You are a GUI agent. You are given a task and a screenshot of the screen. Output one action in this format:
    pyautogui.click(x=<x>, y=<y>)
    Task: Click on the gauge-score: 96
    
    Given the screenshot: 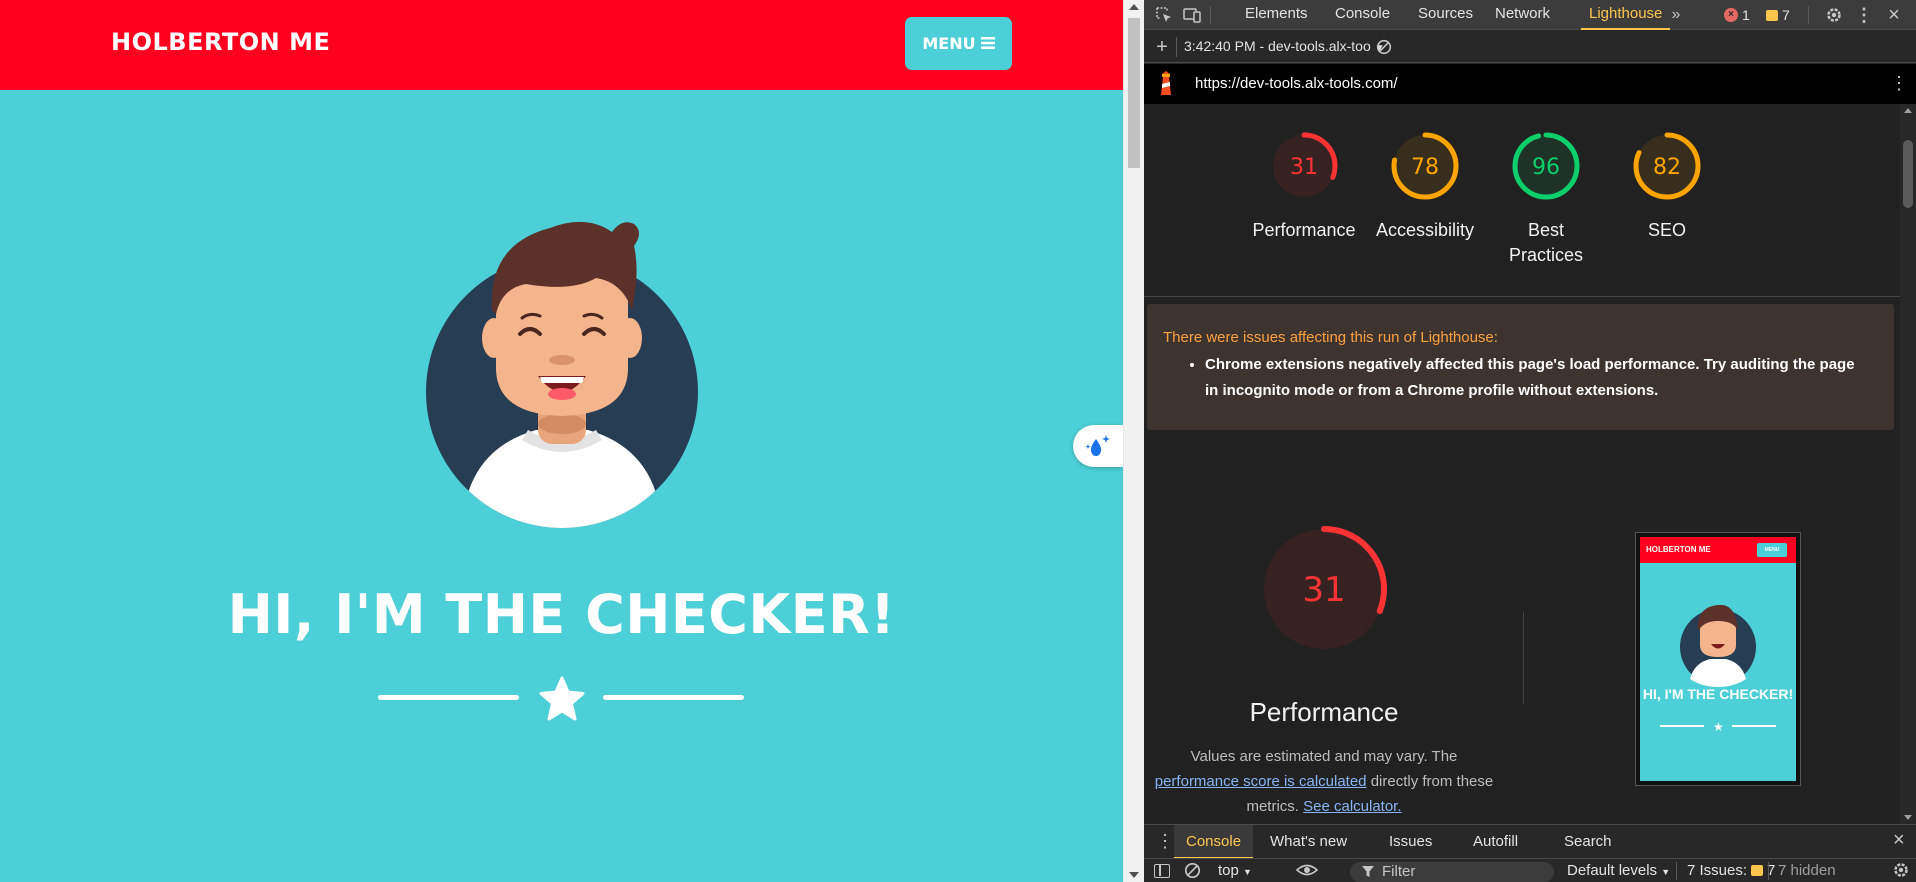 What is the action you would take?
    pyautogui.click(x=1546, y=167)
    